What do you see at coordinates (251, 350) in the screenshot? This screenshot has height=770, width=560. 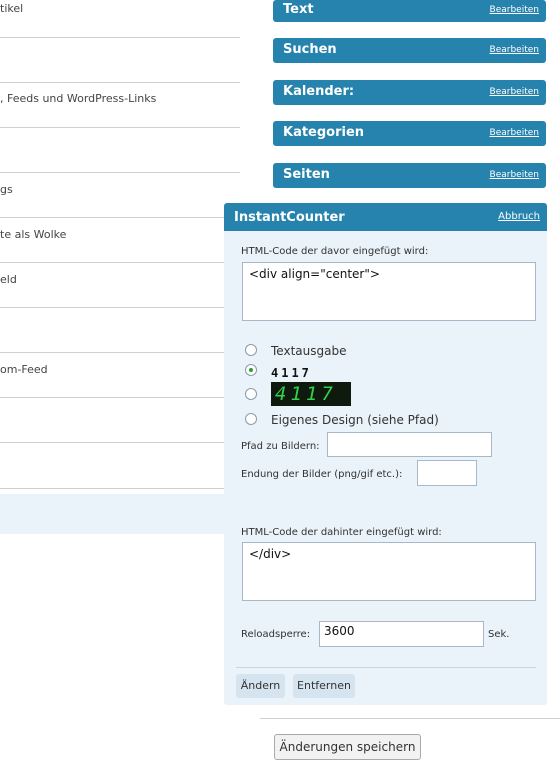 I see `radio-text-output` at bounding box center [251, 350].